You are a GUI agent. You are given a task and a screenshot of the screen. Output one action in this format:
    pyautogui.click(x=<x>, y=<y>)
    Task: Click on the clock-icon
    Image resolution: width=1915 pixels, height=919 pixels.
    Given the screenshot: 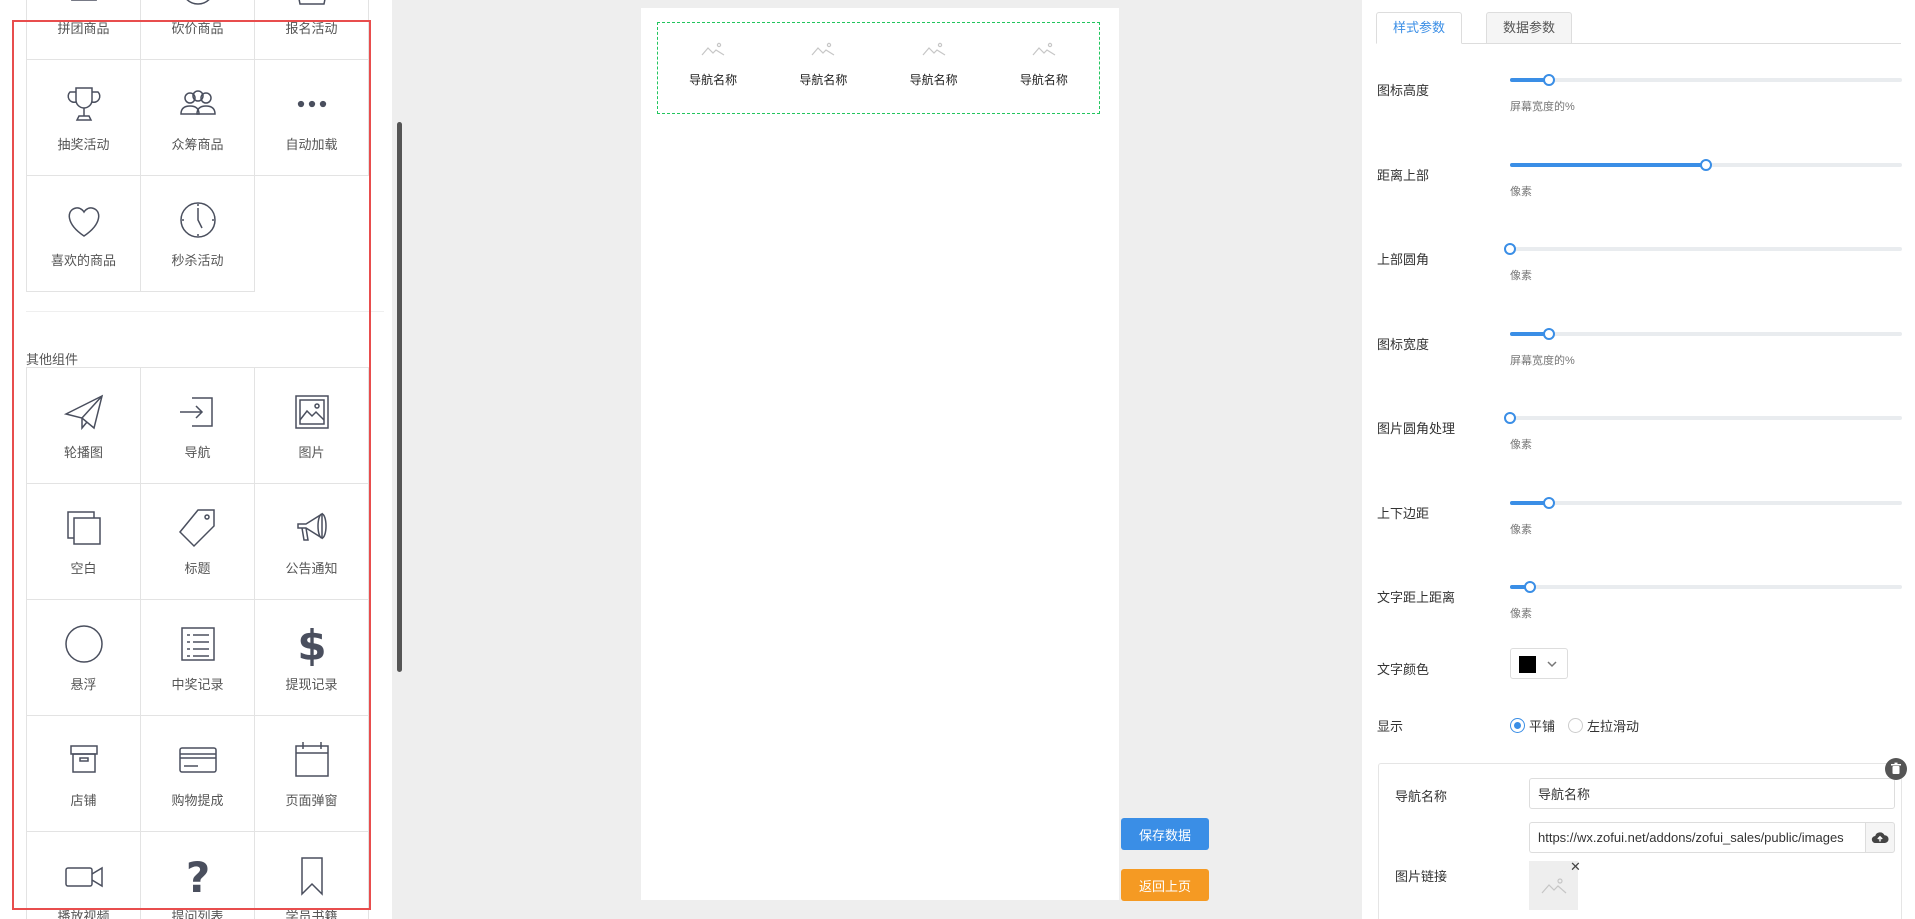 What is the action you would take?
    pyautogui.click(x=197, y=220)
    